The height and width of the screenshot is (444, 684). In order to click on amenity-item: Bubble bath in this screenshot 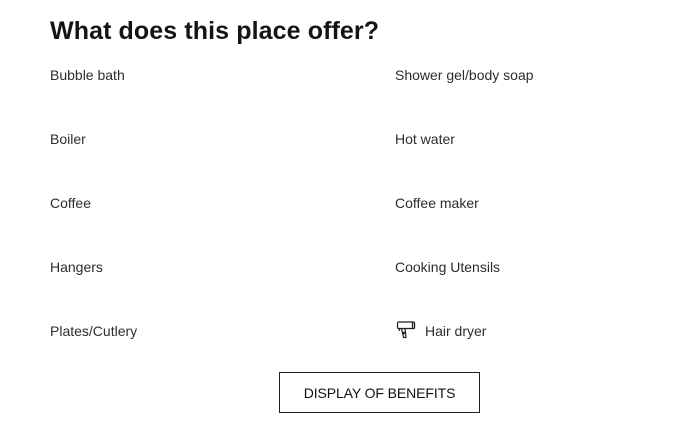, I will do `click(222, 94)`.